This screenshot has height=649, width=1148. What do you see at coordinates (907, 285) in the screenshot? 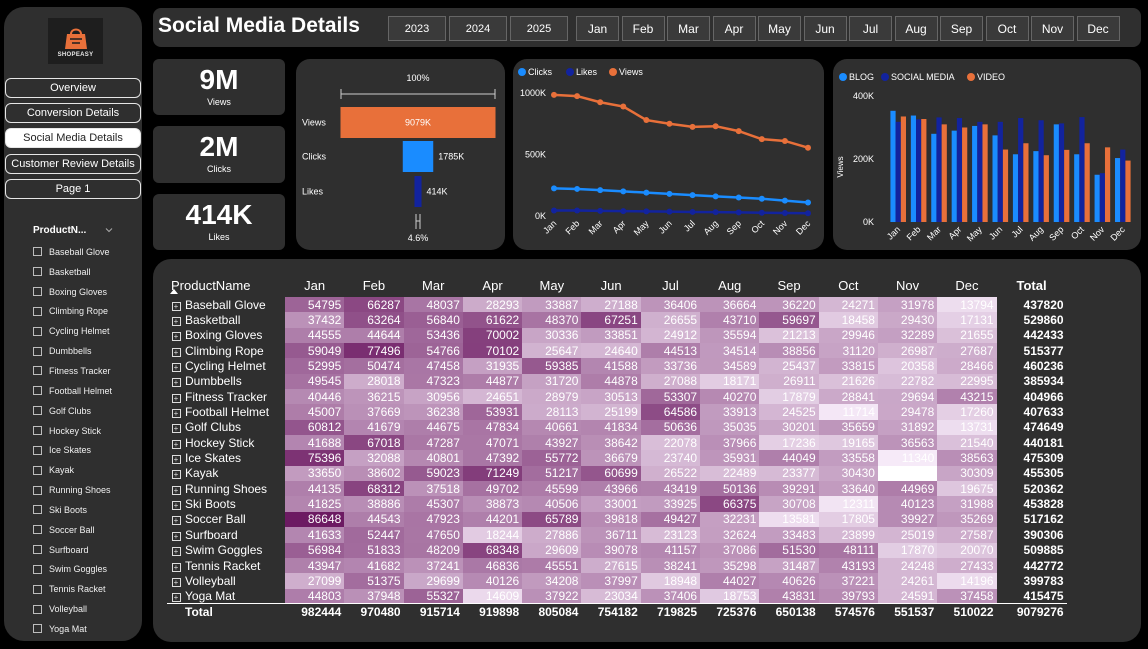
I see `column-header-nov: Nov` at bounding box center [907, 285].